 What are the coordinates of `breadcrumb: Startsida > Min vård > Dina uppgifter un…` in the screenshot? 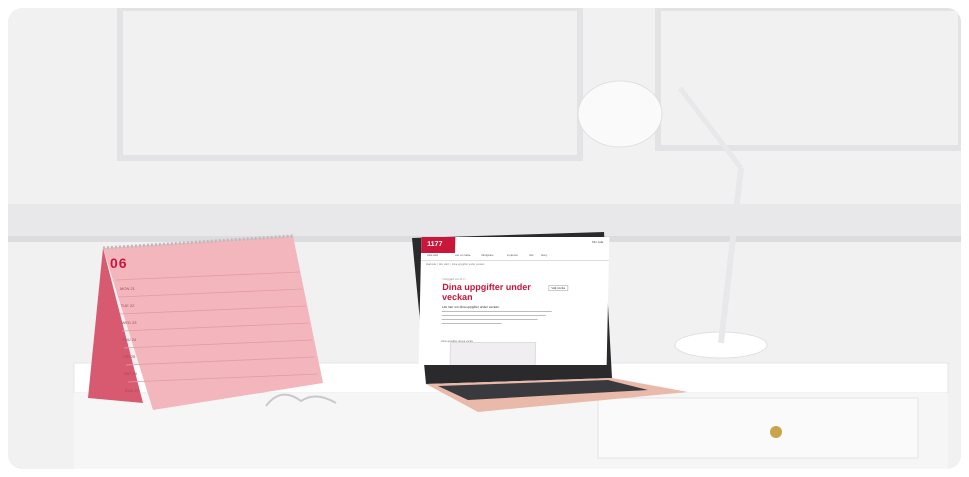 It's located at (455, 264).